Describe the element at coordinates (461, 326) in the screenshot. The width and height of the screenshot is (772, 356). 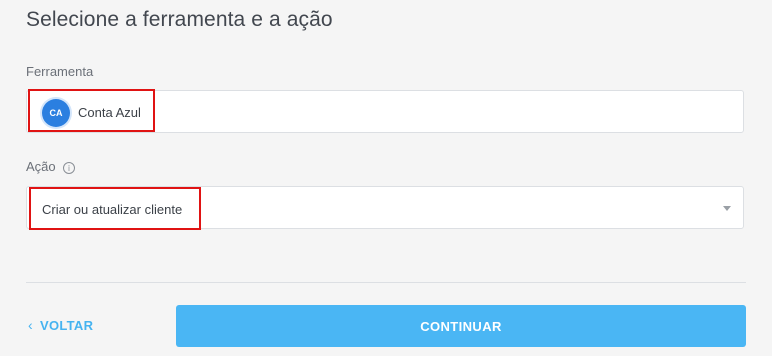
I see `continue-button: CONTINUAR` at that location.